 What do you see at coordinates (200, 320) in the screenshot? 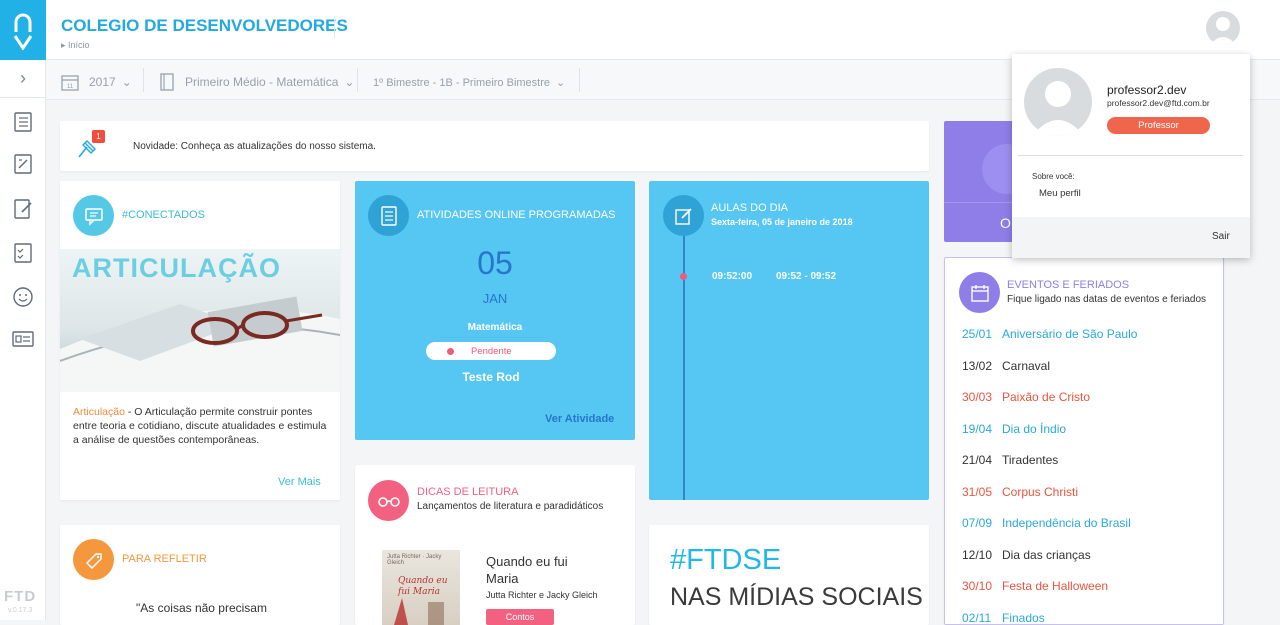
I see `conectados-image: ARTICULAÇÃO` at bounding box center [200, 320].